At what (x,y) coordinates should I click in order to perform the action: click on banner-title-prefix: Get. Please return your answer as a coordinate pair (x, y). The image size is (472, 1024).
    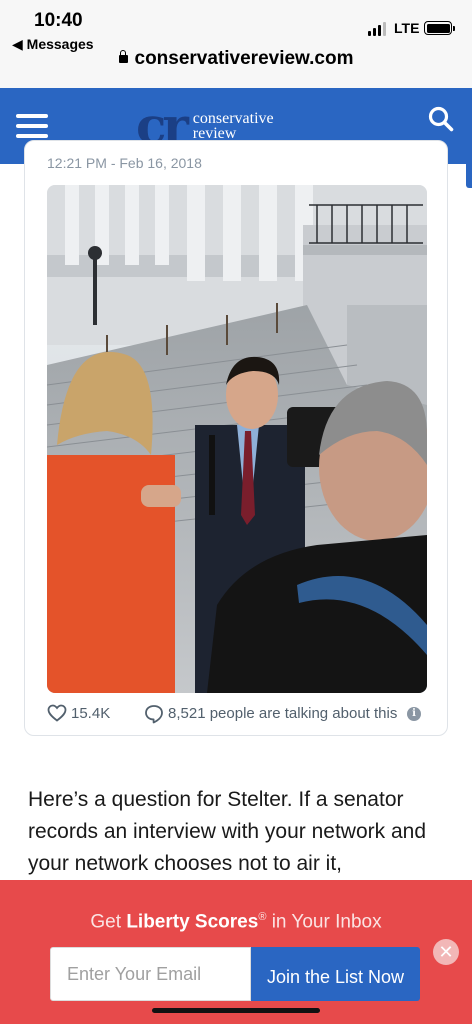
    Looking at the image, I should click on (108, 922).